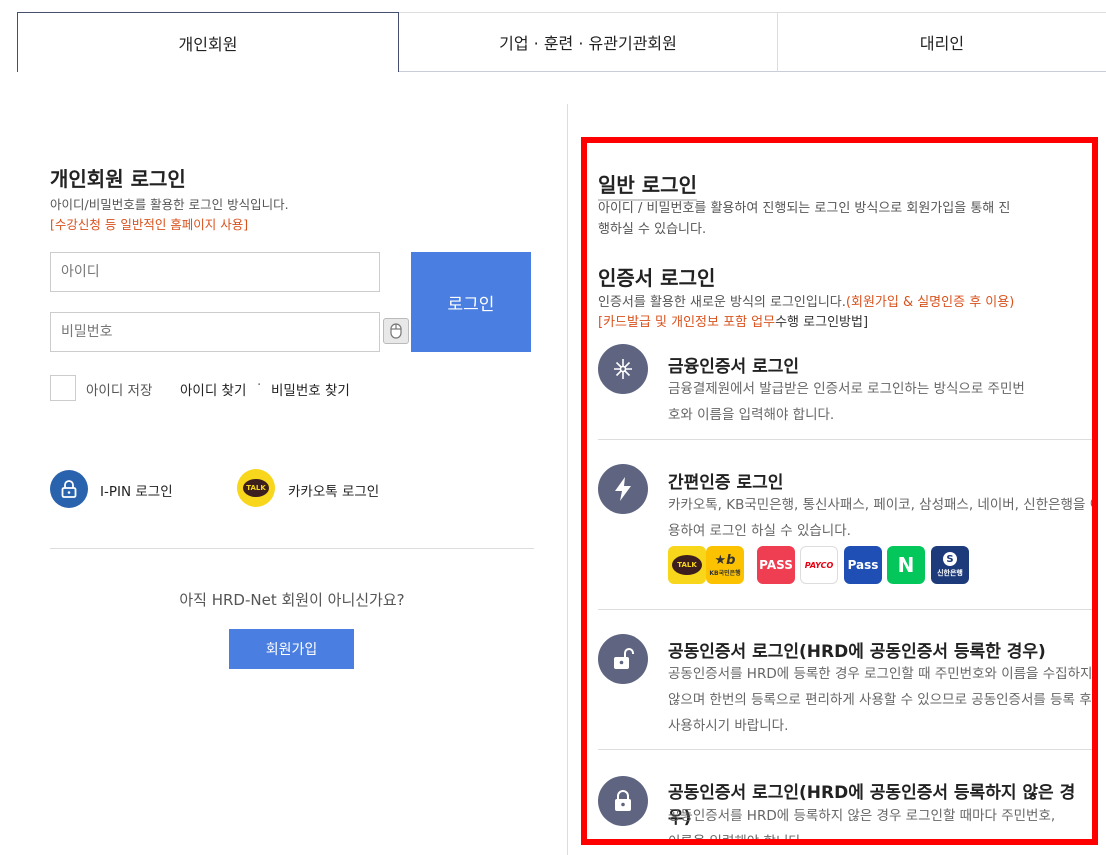 The image size is (1106, 855). What do you see at coordinates (215, 272) in the screenshot?
I see `id-input` at bounding box center [215, 272].